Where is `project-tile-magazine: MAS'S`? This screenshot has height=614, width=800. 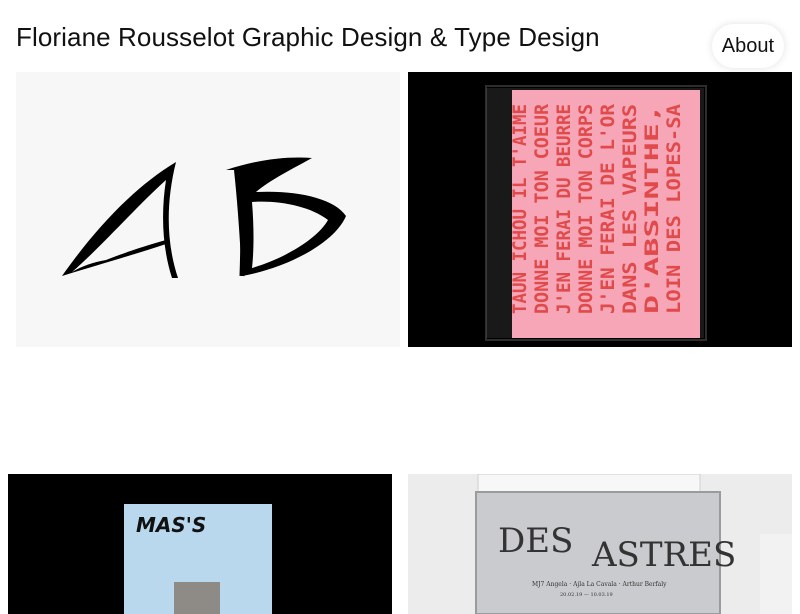 project-tile-magazine: MAS'S is located at coordinates (200, 544).